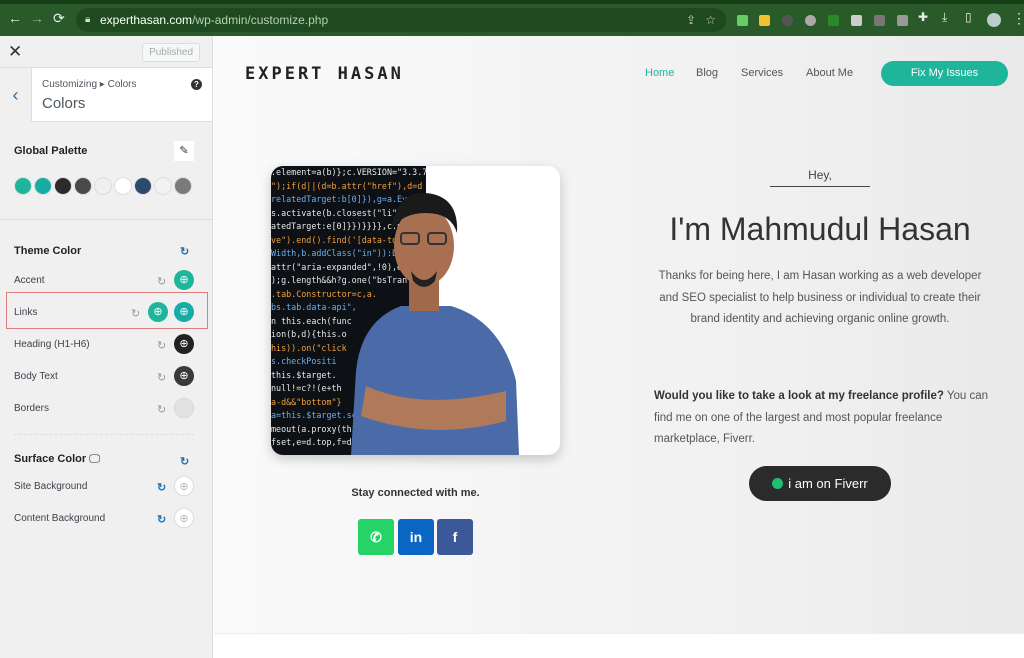 This screenshot has width=1024, height=658. I want to click on forward-icon: →, so click(37, 18).